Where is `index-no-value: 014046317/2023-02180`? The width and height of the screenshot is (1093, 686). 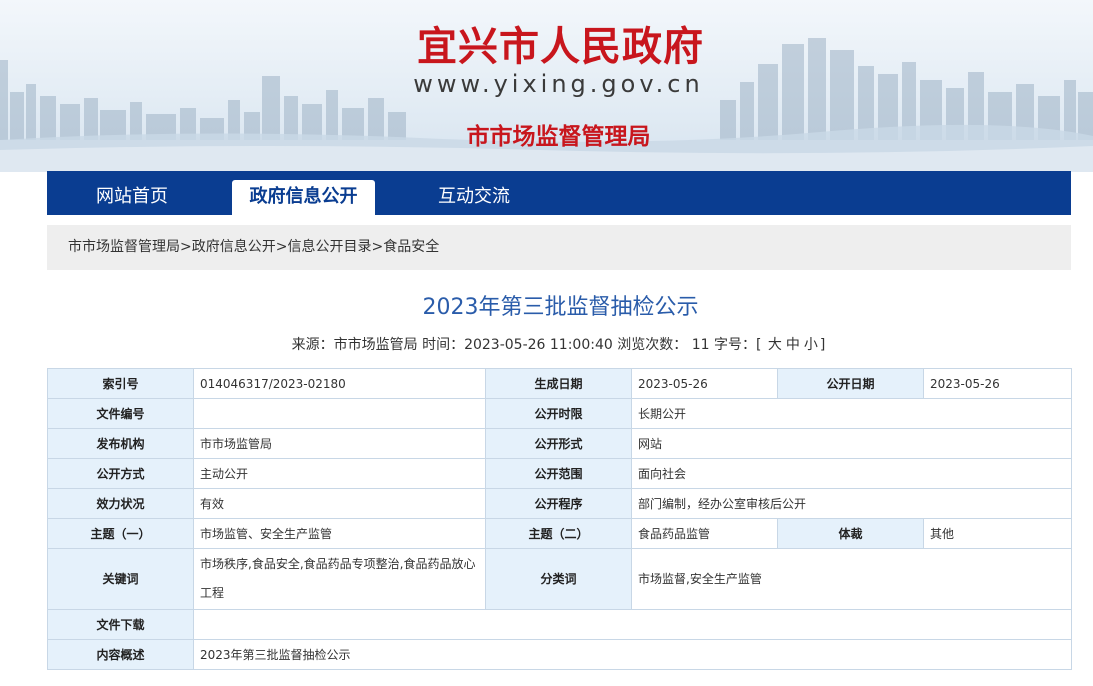
index-no-value: 014046317/2023-02180 is located at coordinates (339, 383).